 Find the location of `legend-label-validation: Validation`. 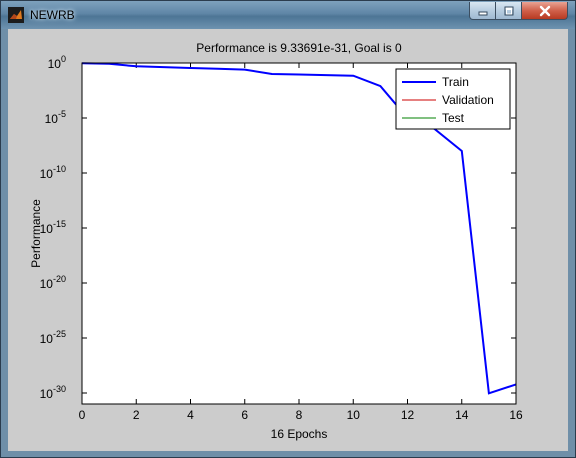

legend-label-validation: Validation is located at coordinates (468, 100).